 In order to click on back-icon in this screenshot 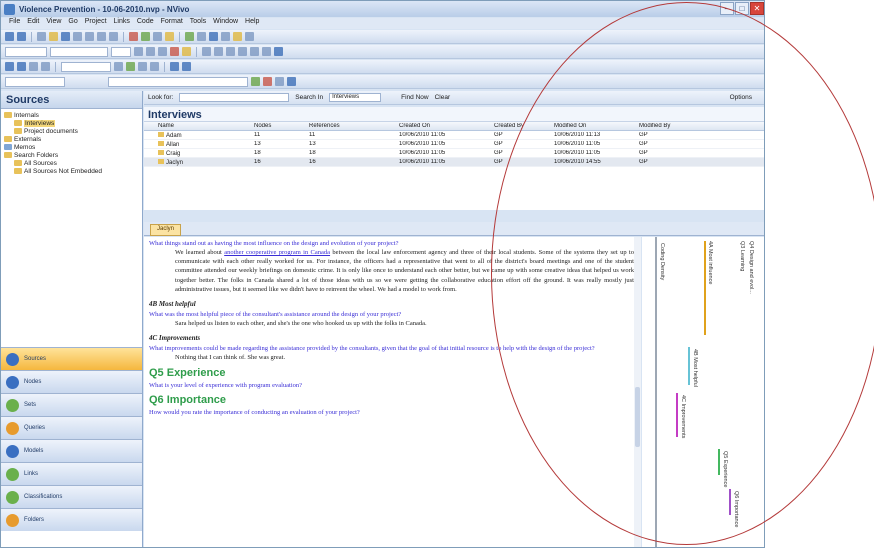, I will do `click(9, 36)`.